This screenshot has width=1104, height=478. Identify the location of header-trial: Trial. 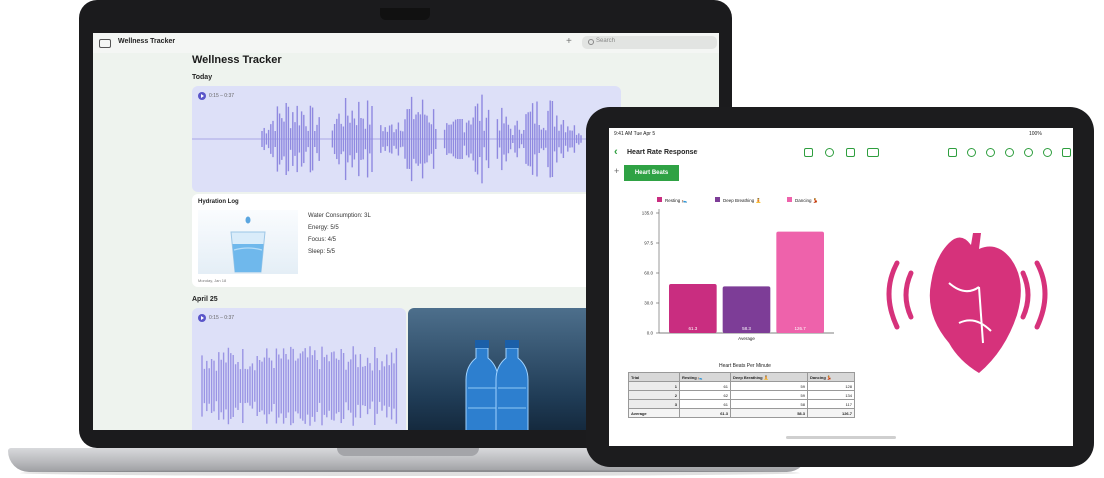
(654, 377).